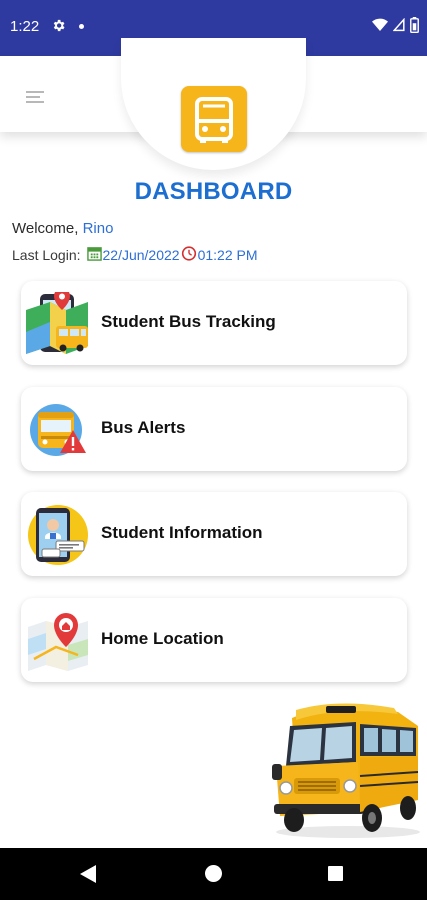 Image resolution: width=427 pixels, height=900 pixels. Describe the element at coordinates (94, 255) in the screenshot. I see `calendar-icon` at that location.